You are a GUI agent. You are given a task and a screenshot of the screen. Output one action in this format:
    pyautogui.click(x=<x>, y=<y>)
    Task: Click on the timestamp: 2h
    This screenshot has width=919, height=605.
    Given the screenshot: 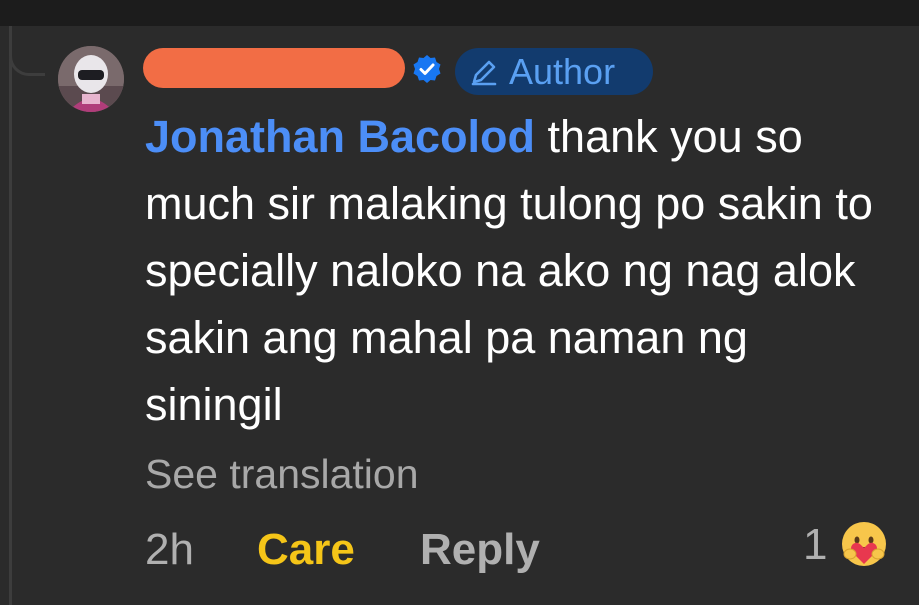 What is the action you would take?
    pyautogui.click(x=169, y=550)
    